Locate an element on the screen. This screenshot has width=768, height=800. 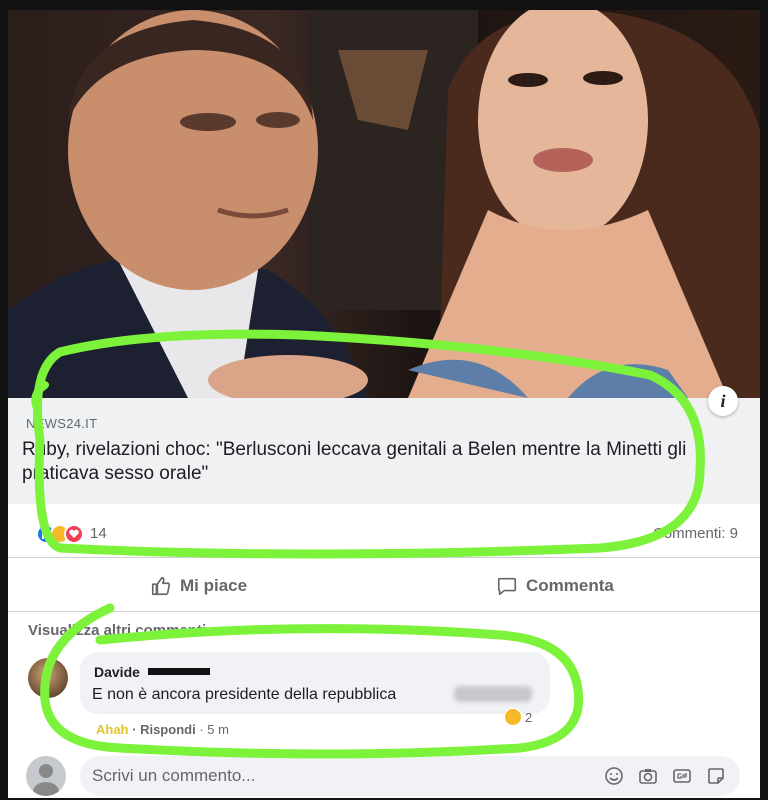
blurred-text is located at coordinates (493, 694).